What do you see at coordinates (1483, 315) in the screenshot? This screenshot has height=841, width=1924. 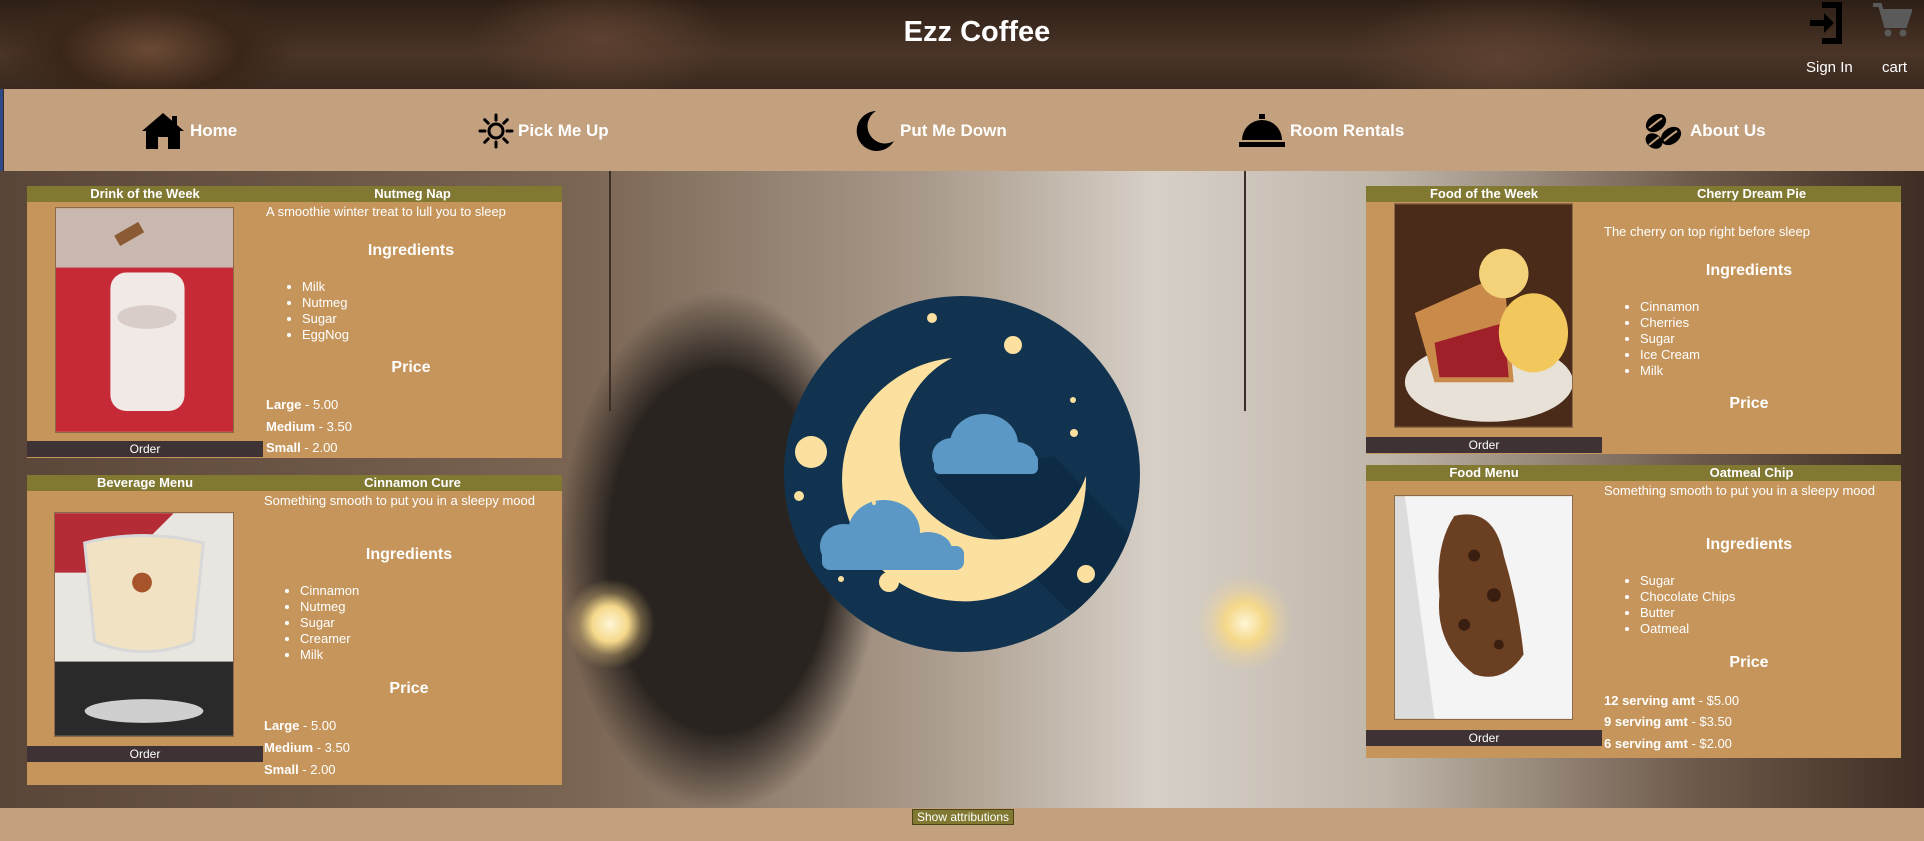 I see `cherry-dream-pie-photo` at bounding box center [1483, 315].